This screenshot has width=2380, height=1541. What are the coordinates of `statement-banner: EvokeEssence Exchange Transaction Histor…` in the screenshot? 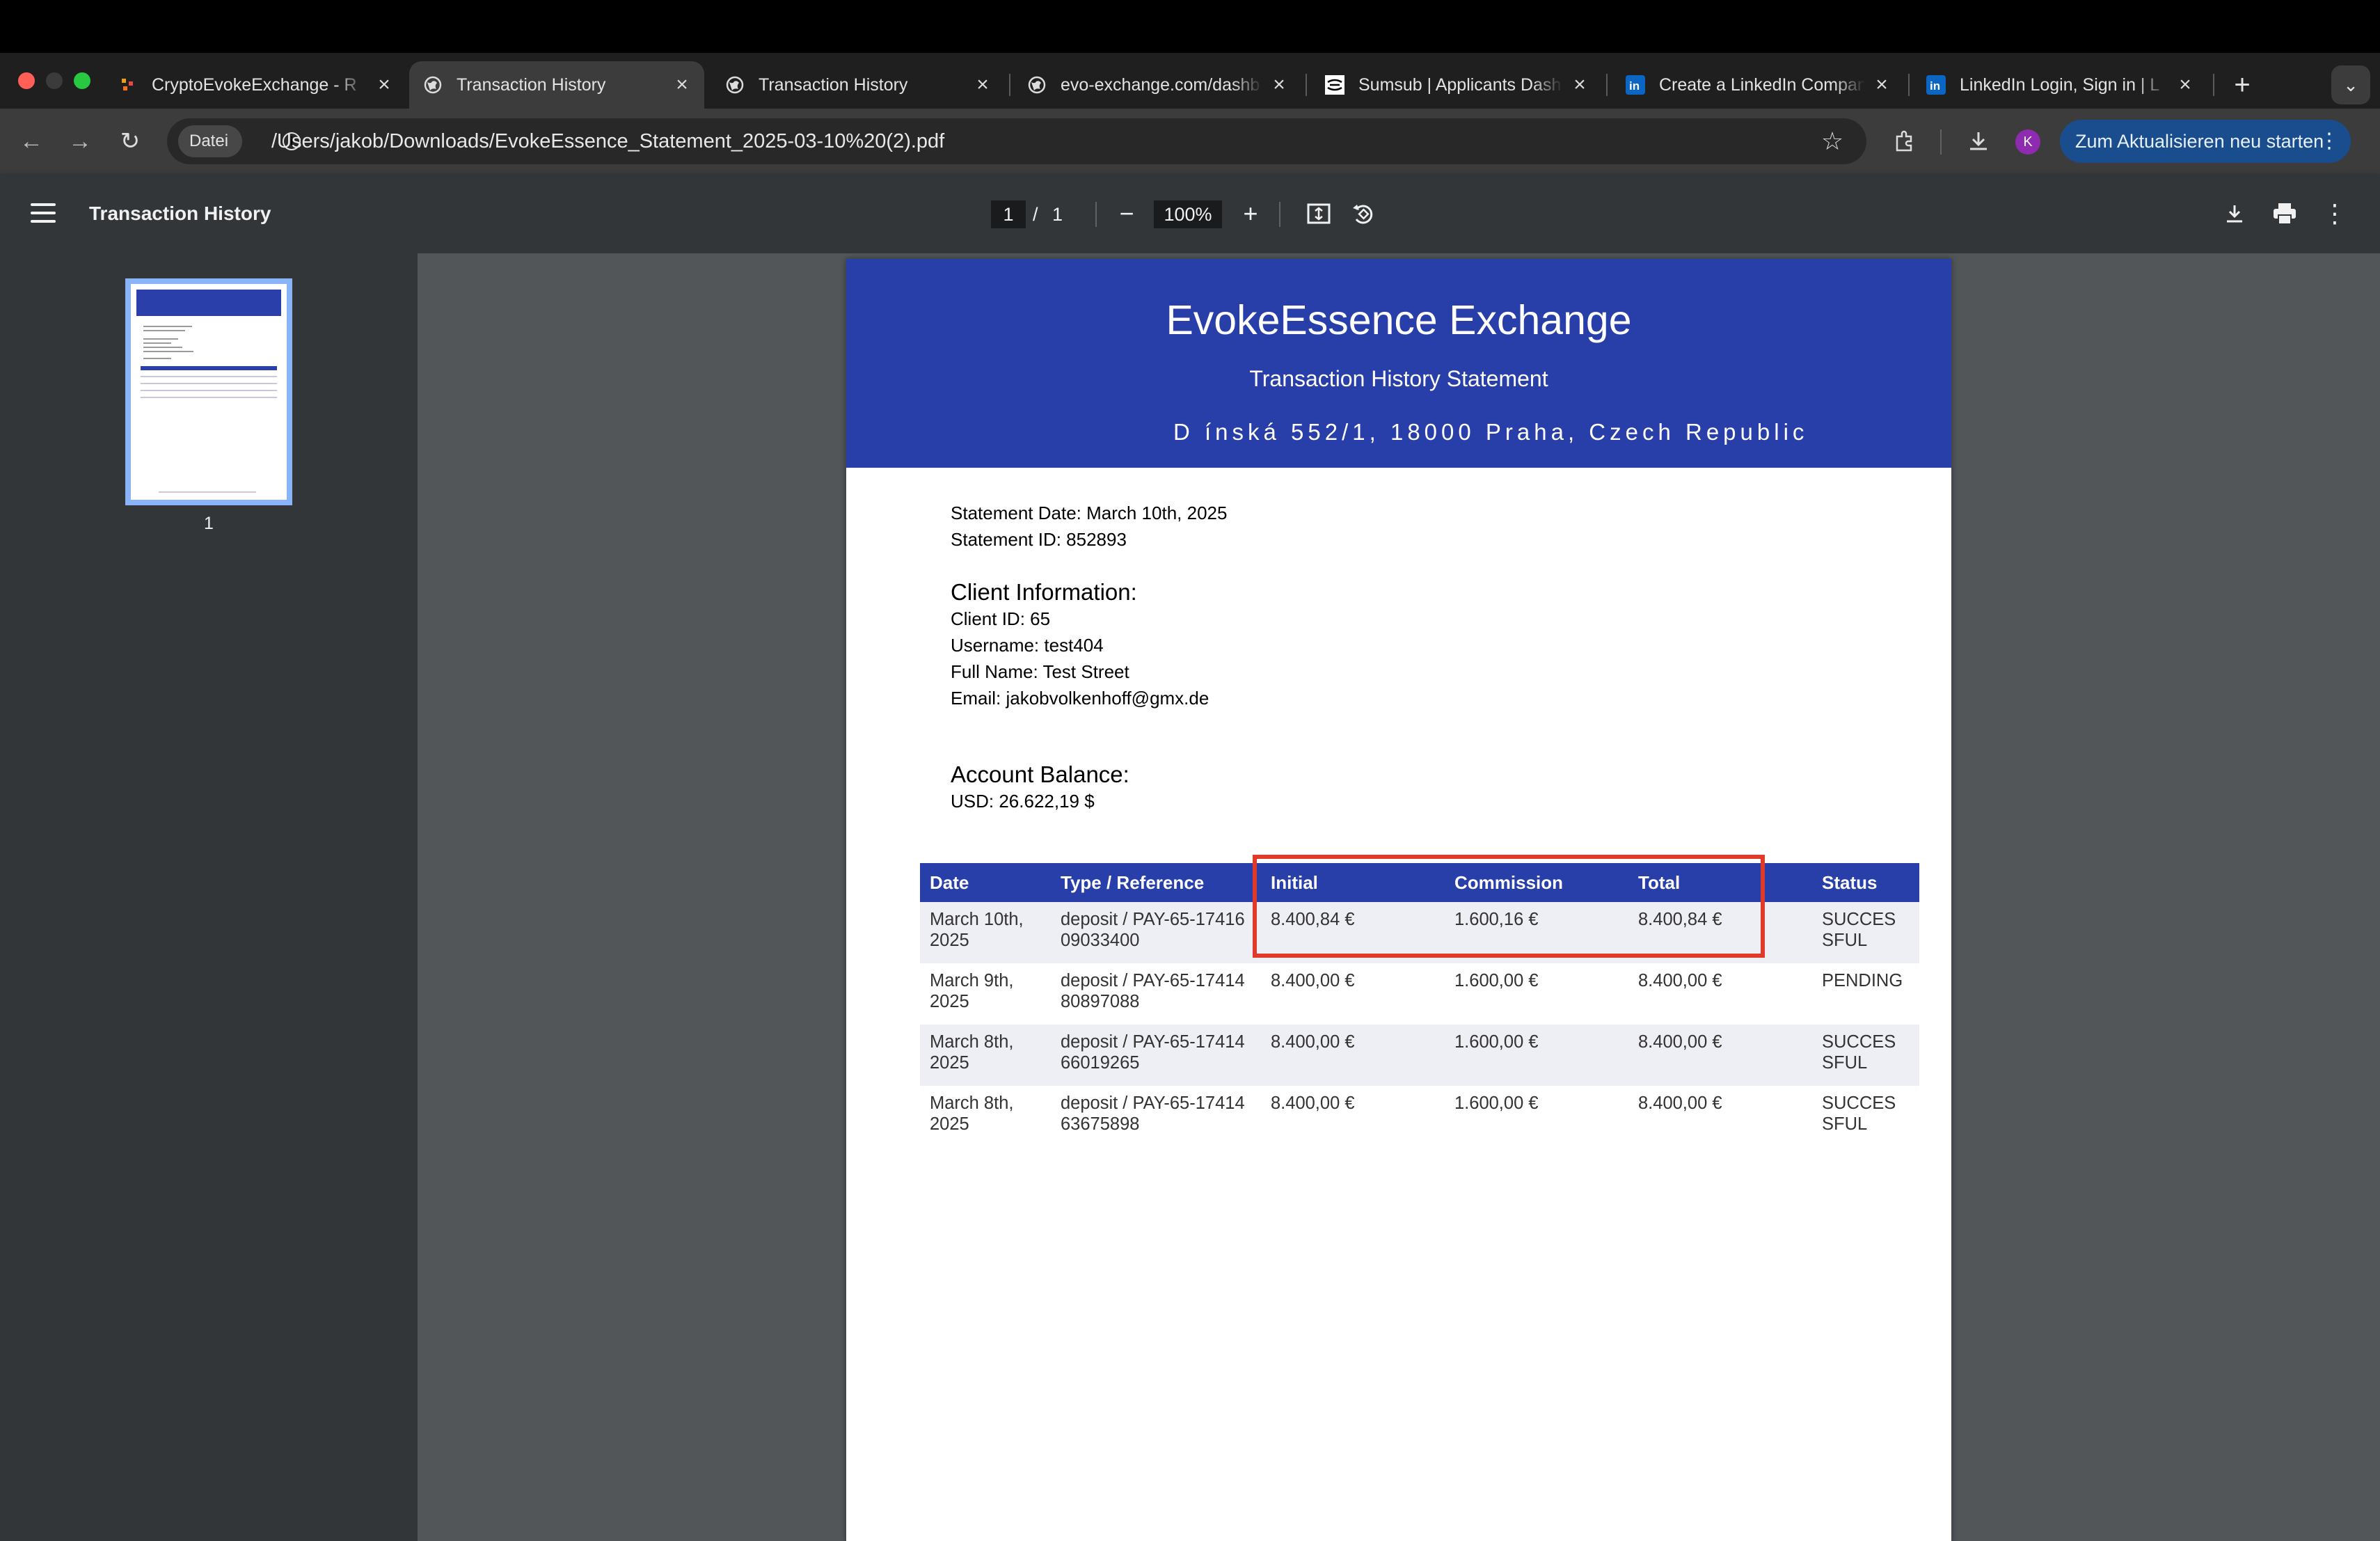 It's located at (1398, 363).